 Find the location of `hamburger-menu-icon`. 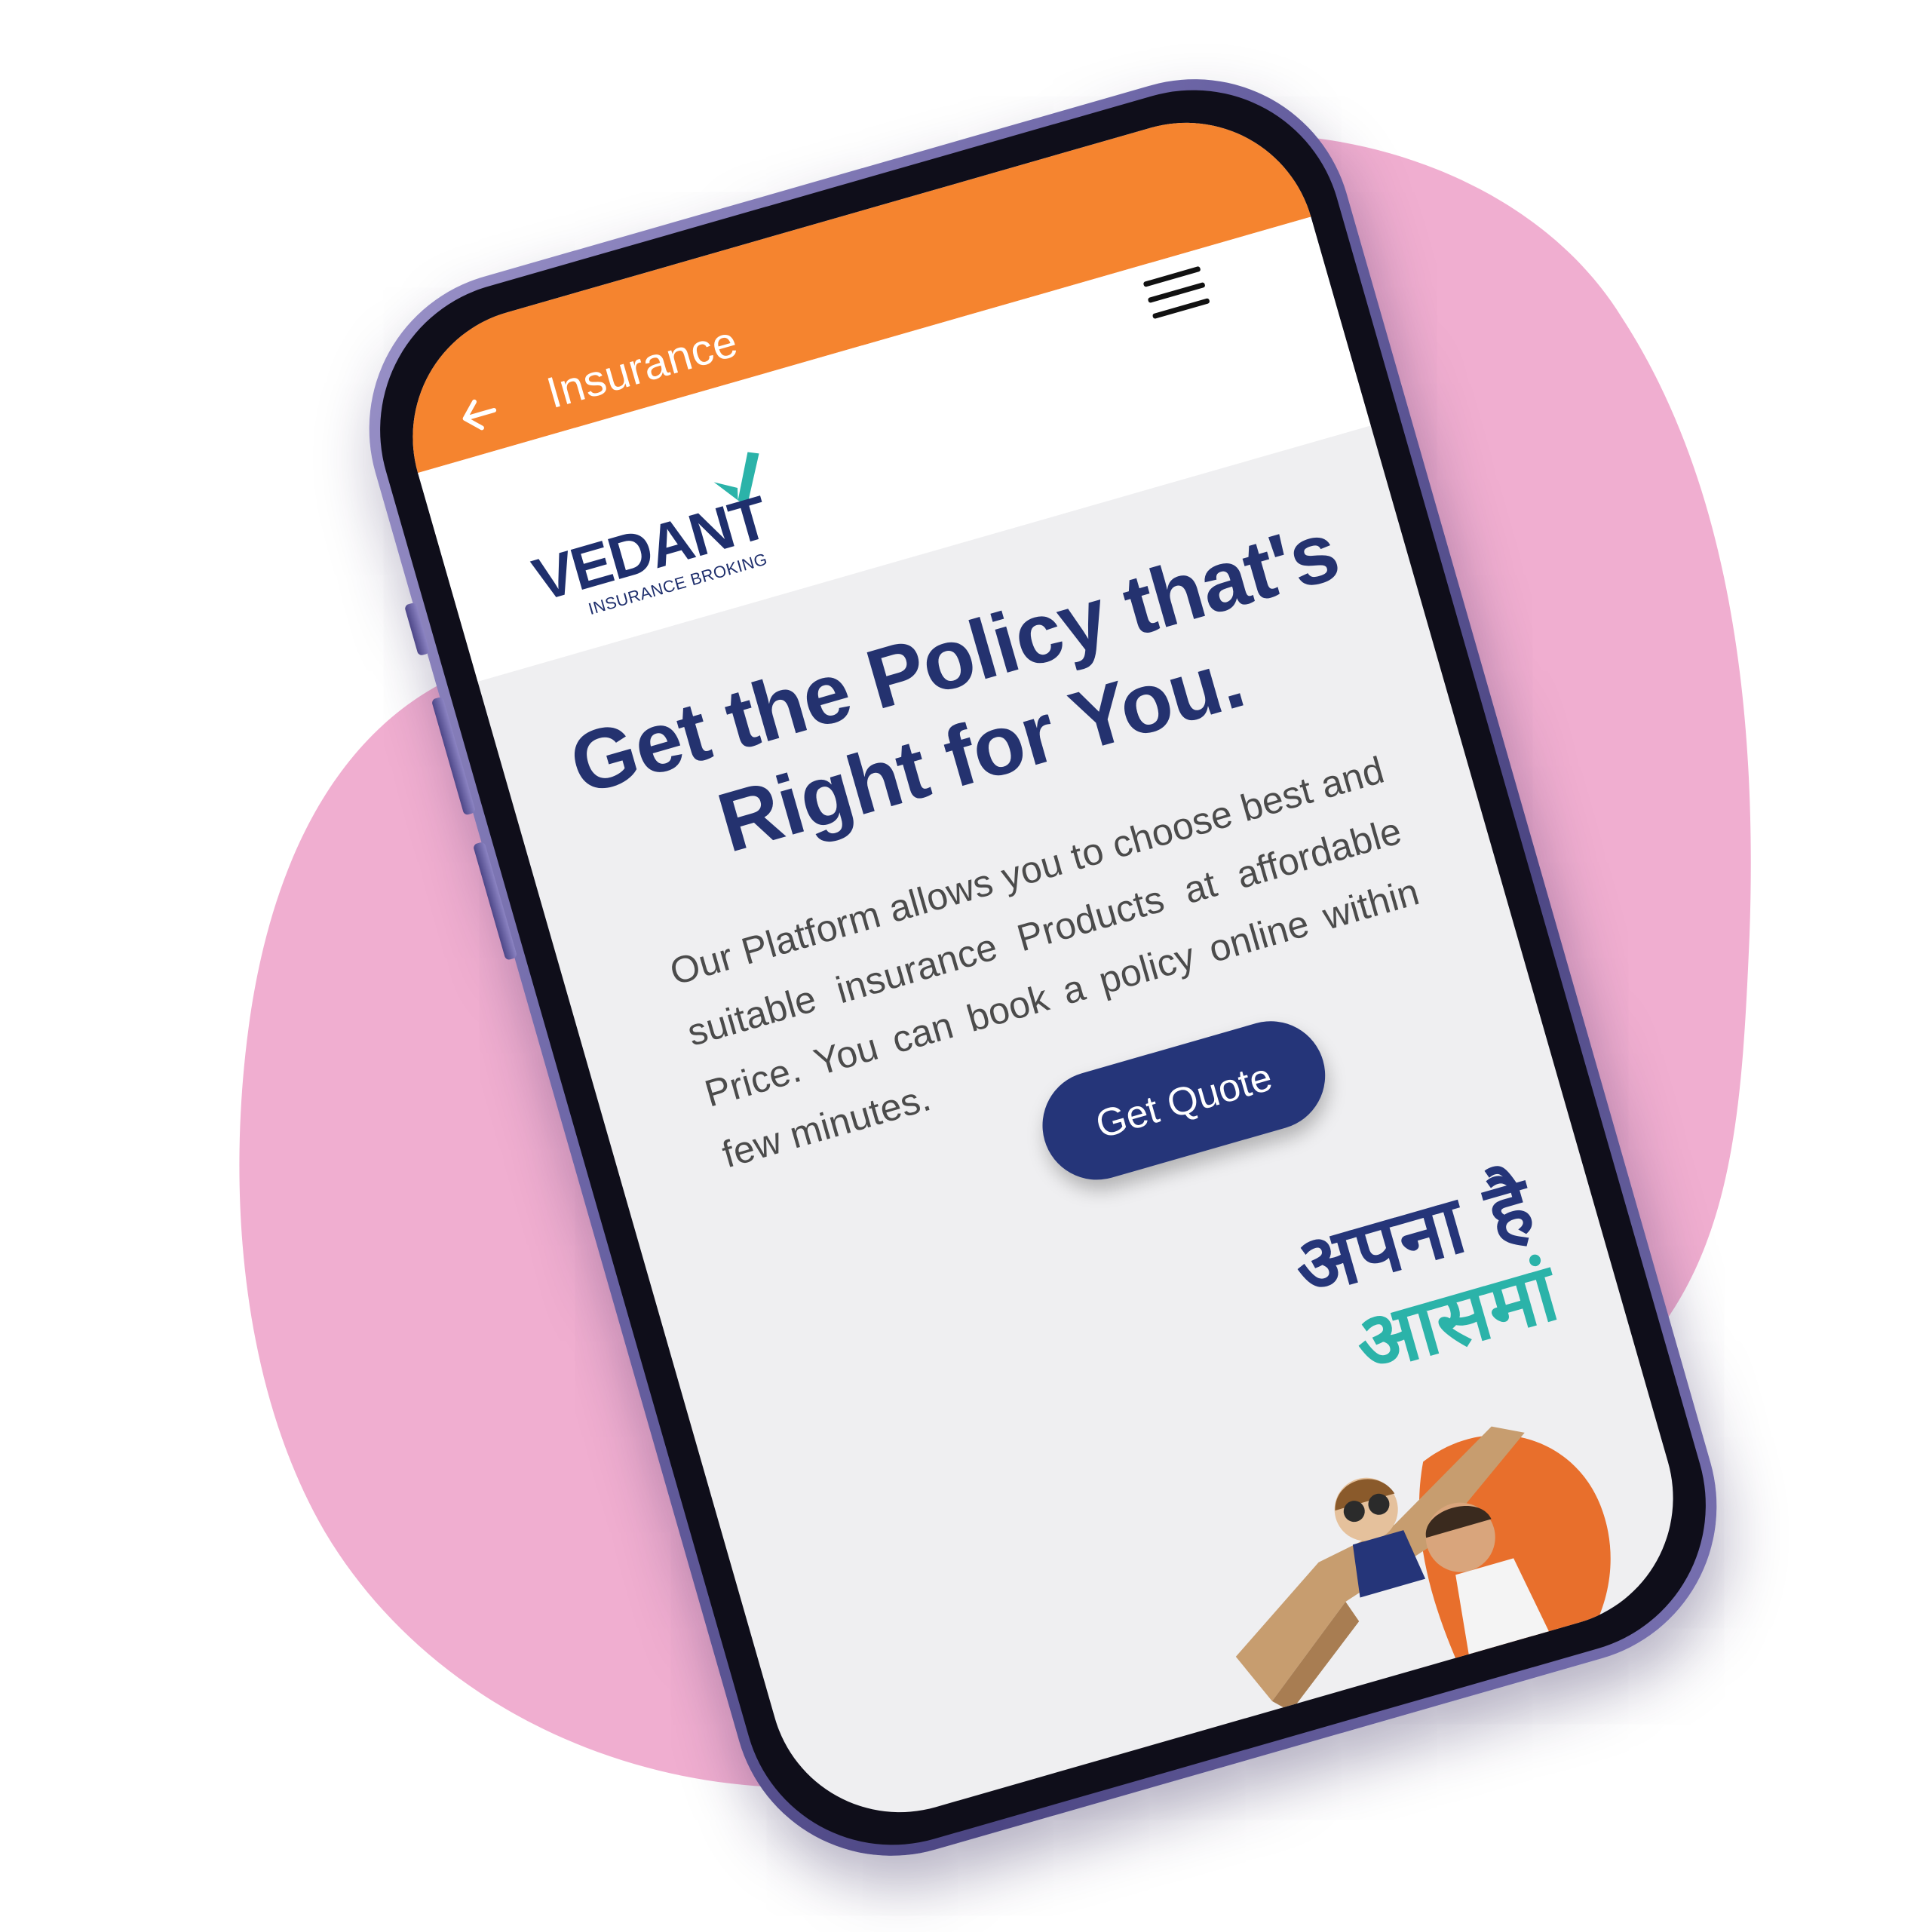

hamburger-menu-icon is located at coordinates (1176, 292).